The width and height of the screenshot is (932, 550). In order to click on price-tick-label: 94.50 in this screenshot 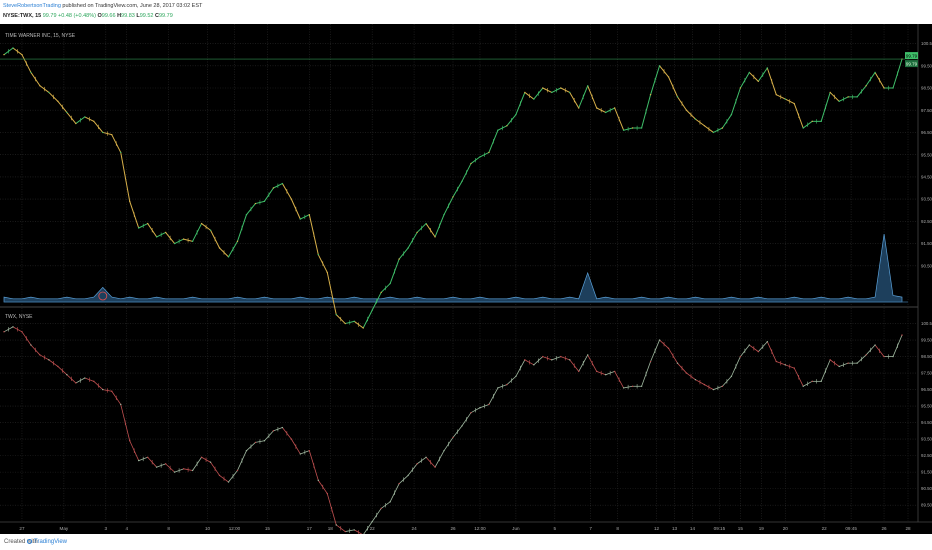, I will do `click(926, 176)`.